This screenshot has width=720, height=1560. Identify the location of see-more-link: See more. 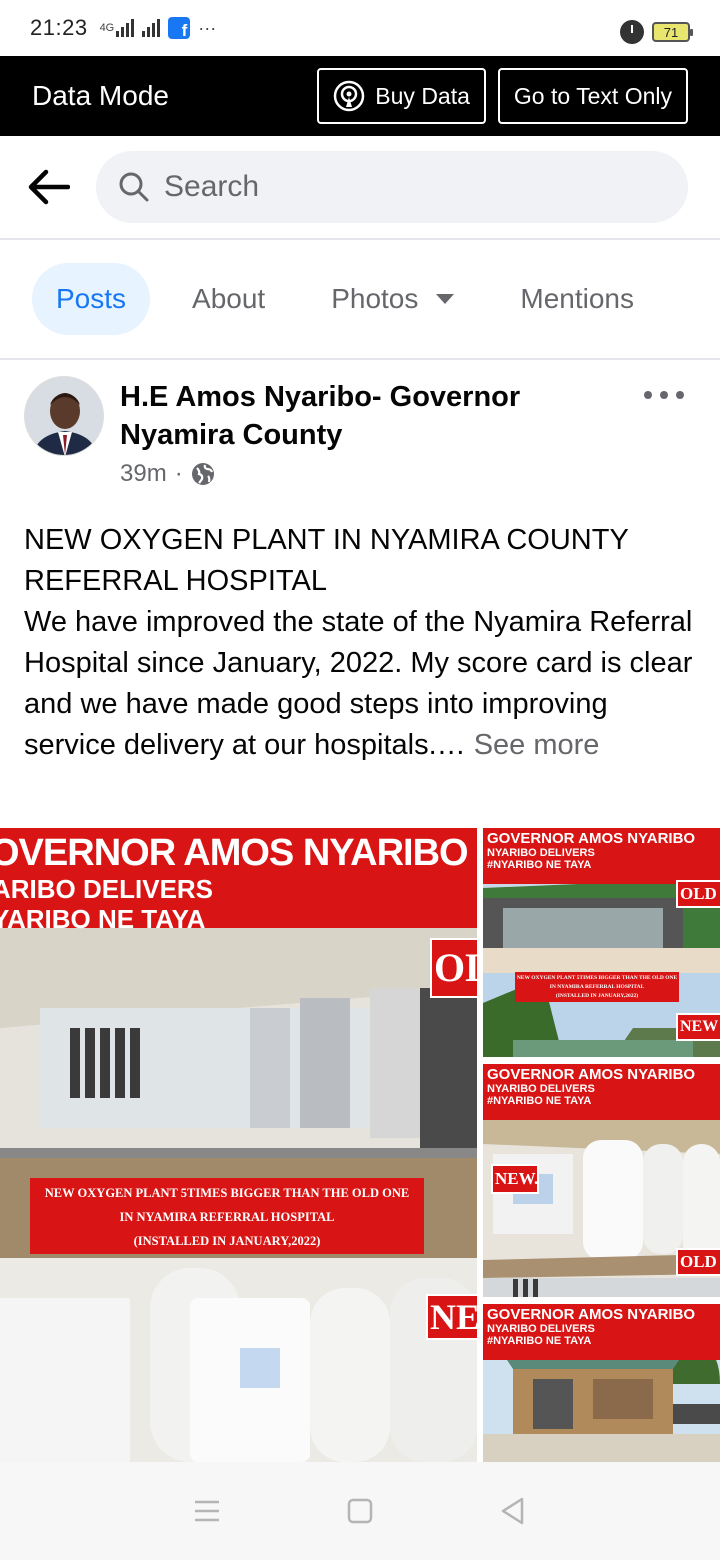
(537, 745).